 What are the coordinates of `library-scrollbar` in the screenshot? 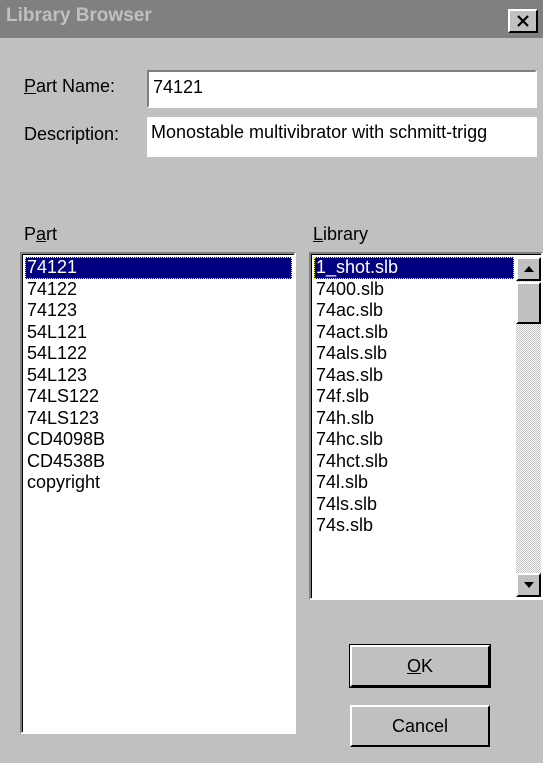 It's located at (528, 427).